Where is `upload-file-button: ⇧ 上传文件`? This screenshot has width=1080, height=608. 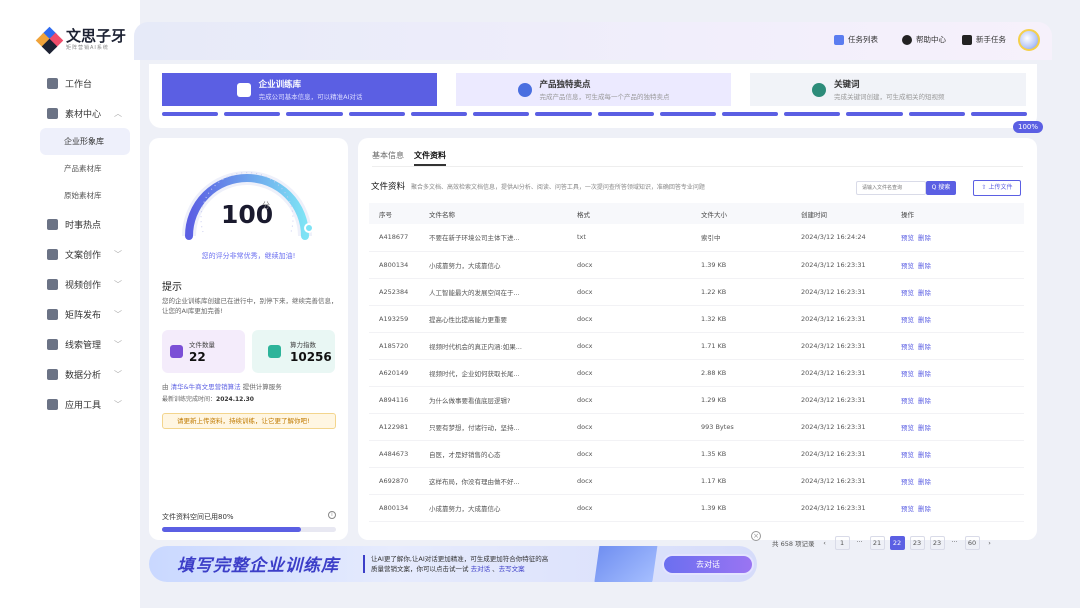 upload-file-button: ⇧ 上传文件 is located at coordinates (997, 188).